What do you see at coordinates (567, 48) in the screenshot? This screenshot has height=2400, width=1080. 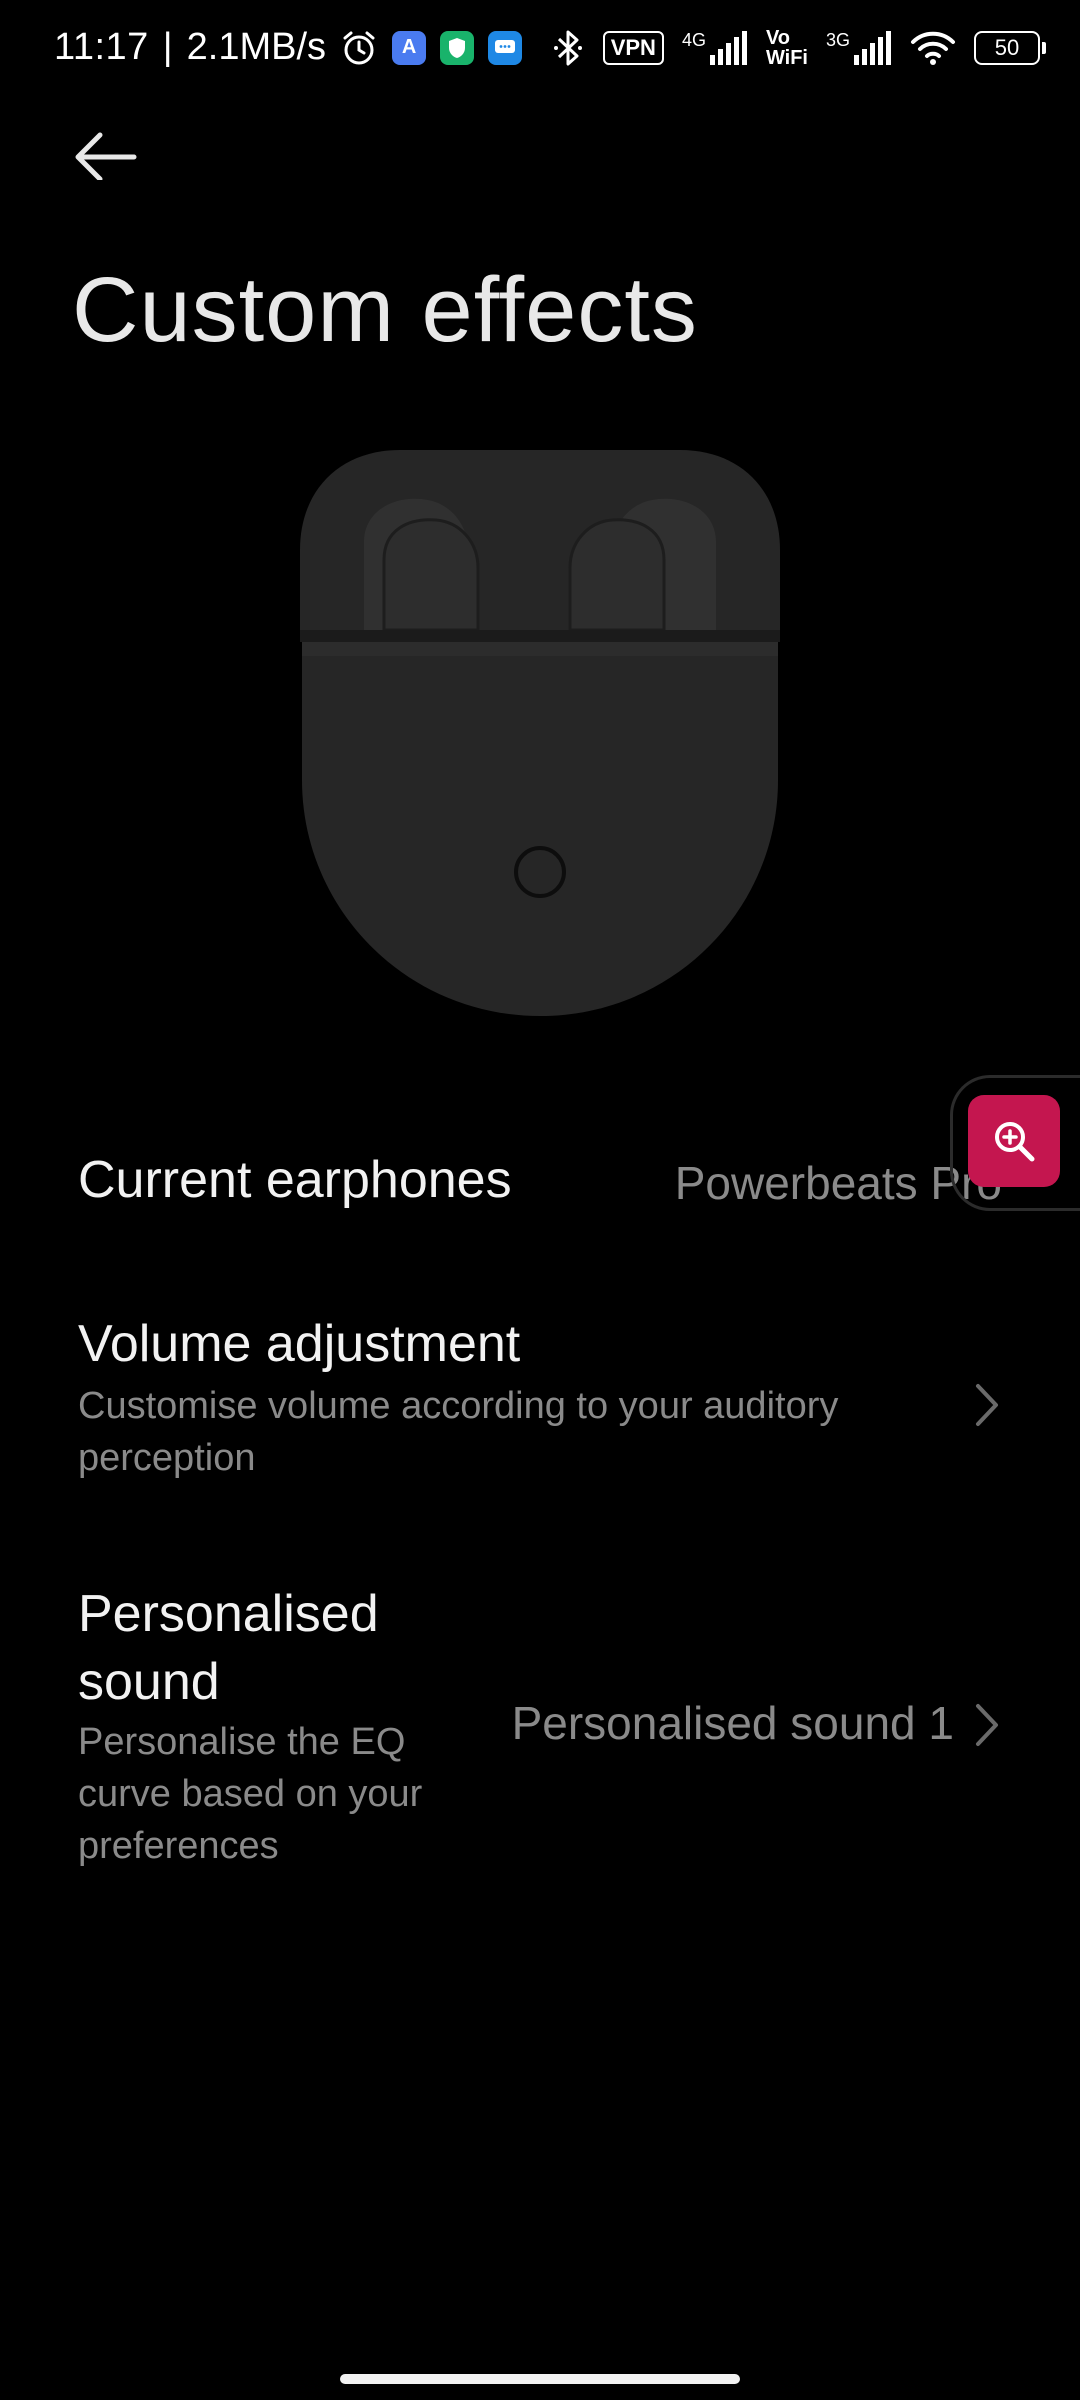 I see `bluetooth-icon` at bounding box center [567, 48].